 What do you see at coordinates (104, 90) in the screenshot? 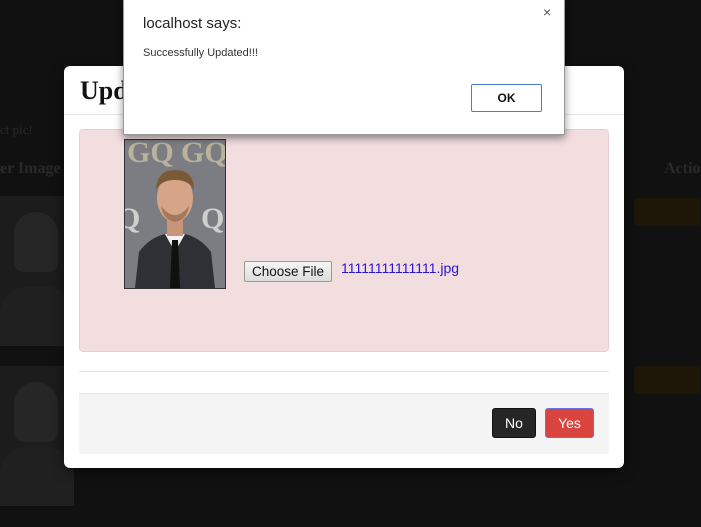
I see `modal-title: Upd` at bounding box center [104, 90].